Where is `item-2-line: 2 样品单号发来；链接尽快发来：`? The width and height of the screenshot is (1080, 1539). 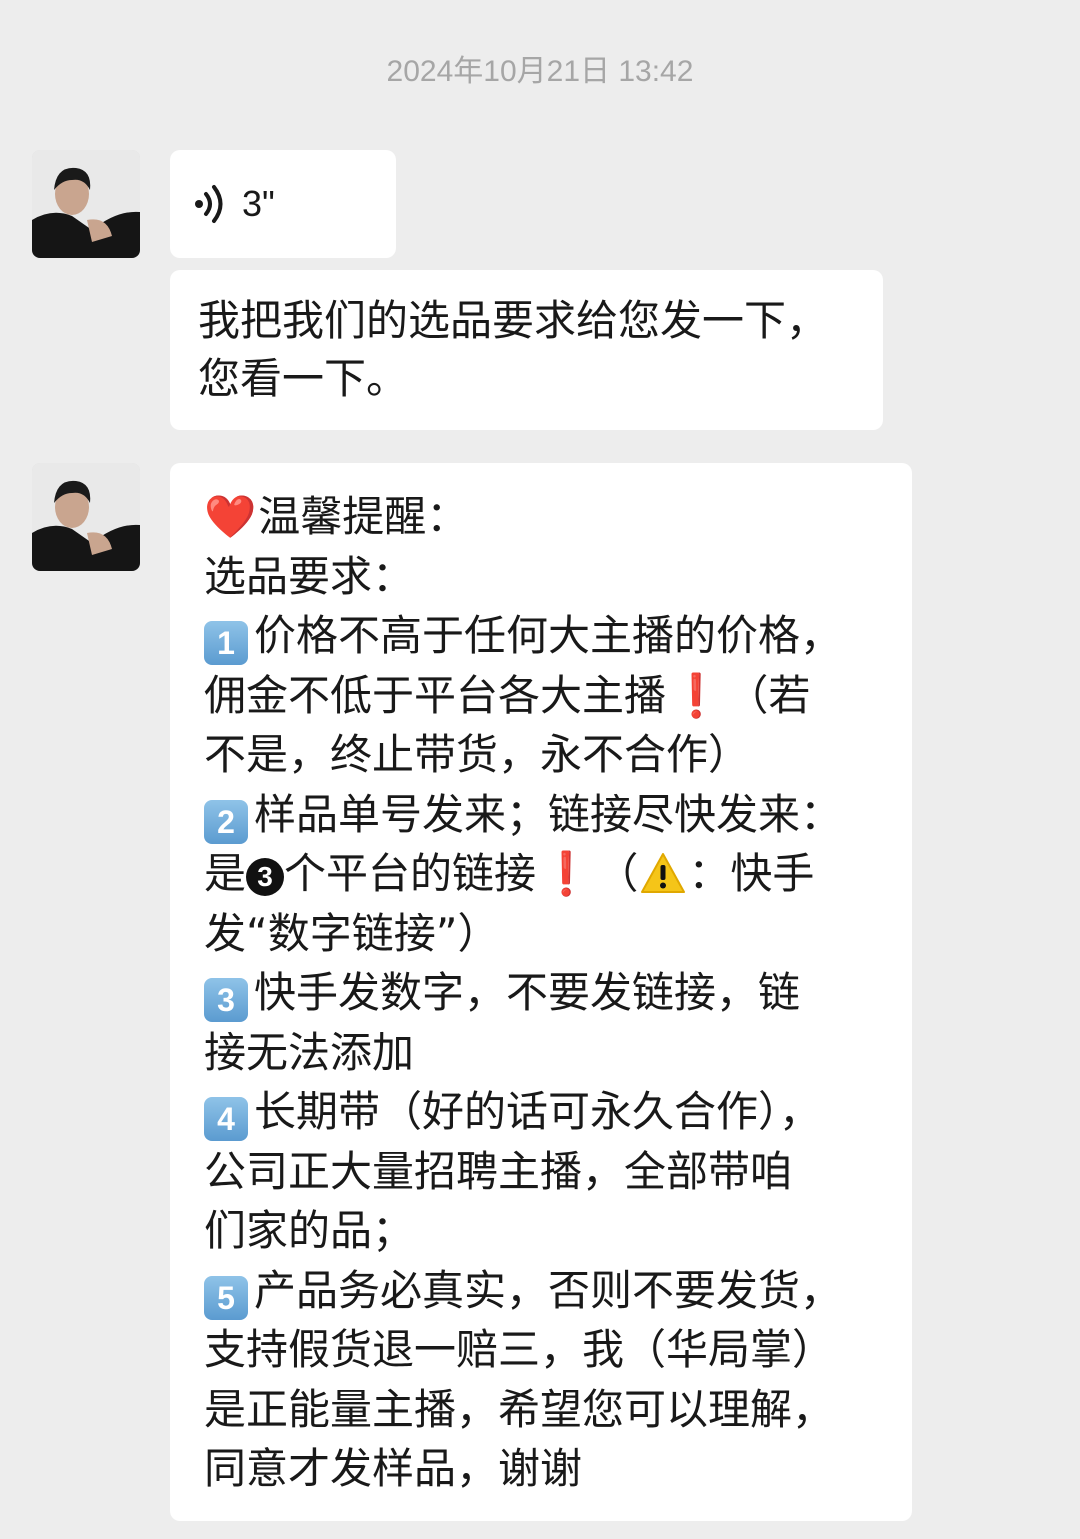 item-2-line: 2 样品单号发来；链接尽快发来： is located at coordinates (549, 815).